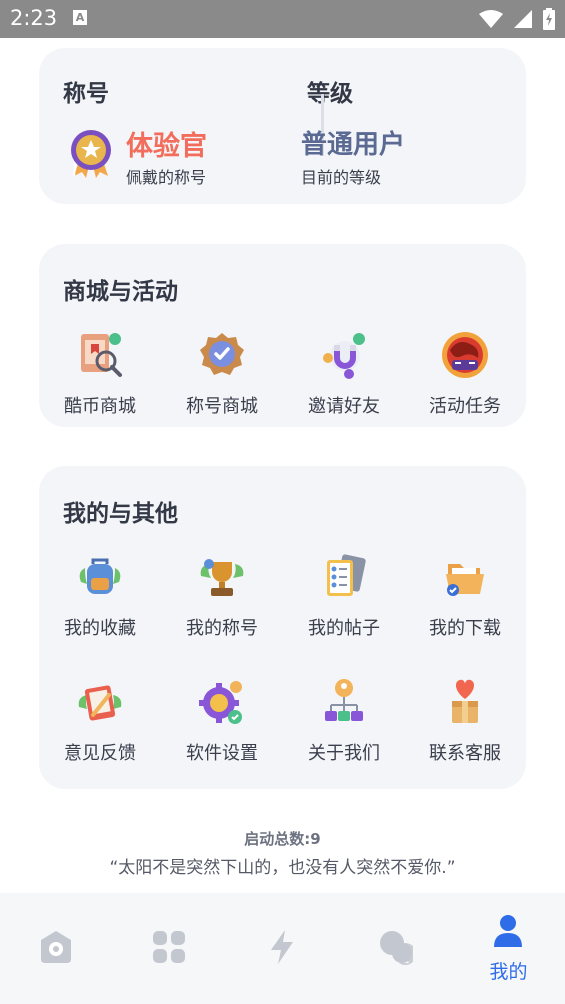  Describe the element at coordinates (344, 700) in the screenshot. I see `about-us-team-icon` at that location.